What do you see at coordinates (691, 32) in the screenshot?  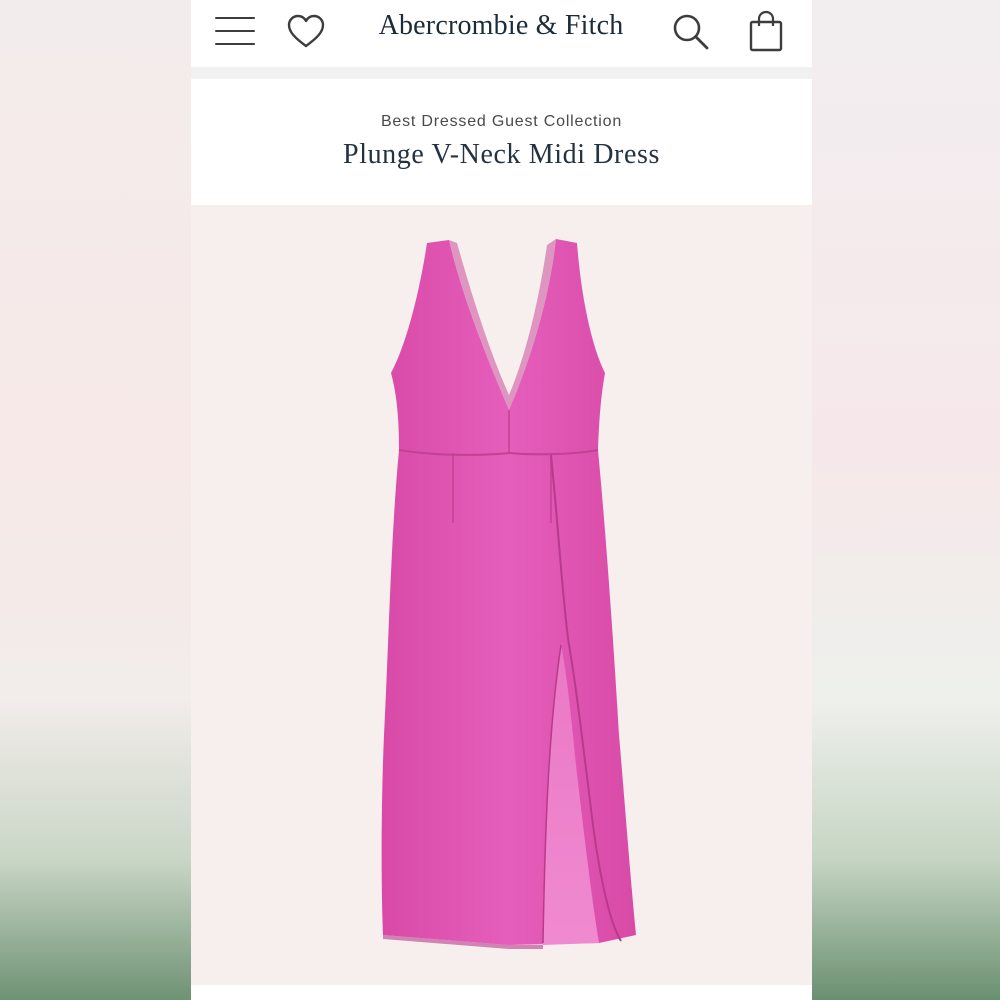 I see `search-icon` at bounding box center [691, 32].